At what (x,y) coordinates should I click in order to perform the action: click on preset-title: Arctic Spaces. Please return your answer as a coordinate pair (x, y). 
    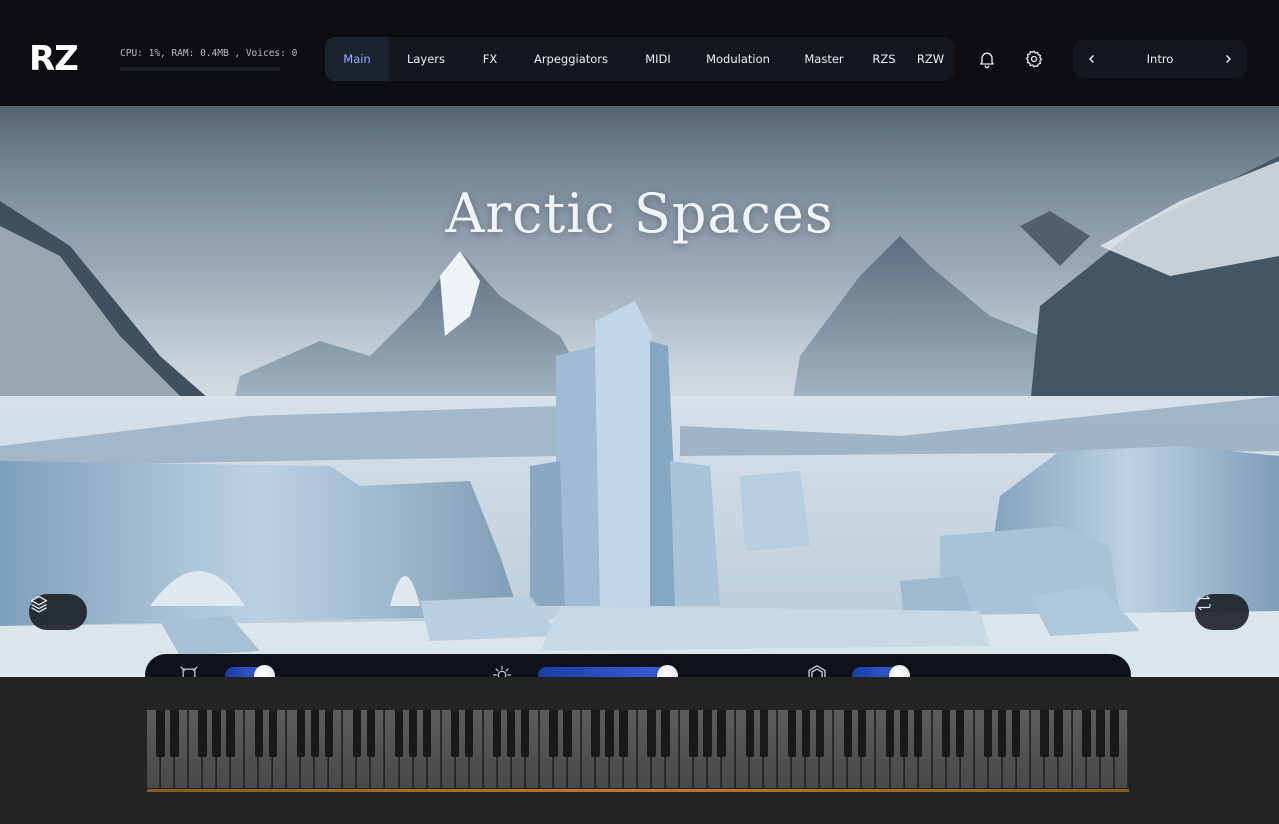
    Looking at the image, I should click on (639, 213).